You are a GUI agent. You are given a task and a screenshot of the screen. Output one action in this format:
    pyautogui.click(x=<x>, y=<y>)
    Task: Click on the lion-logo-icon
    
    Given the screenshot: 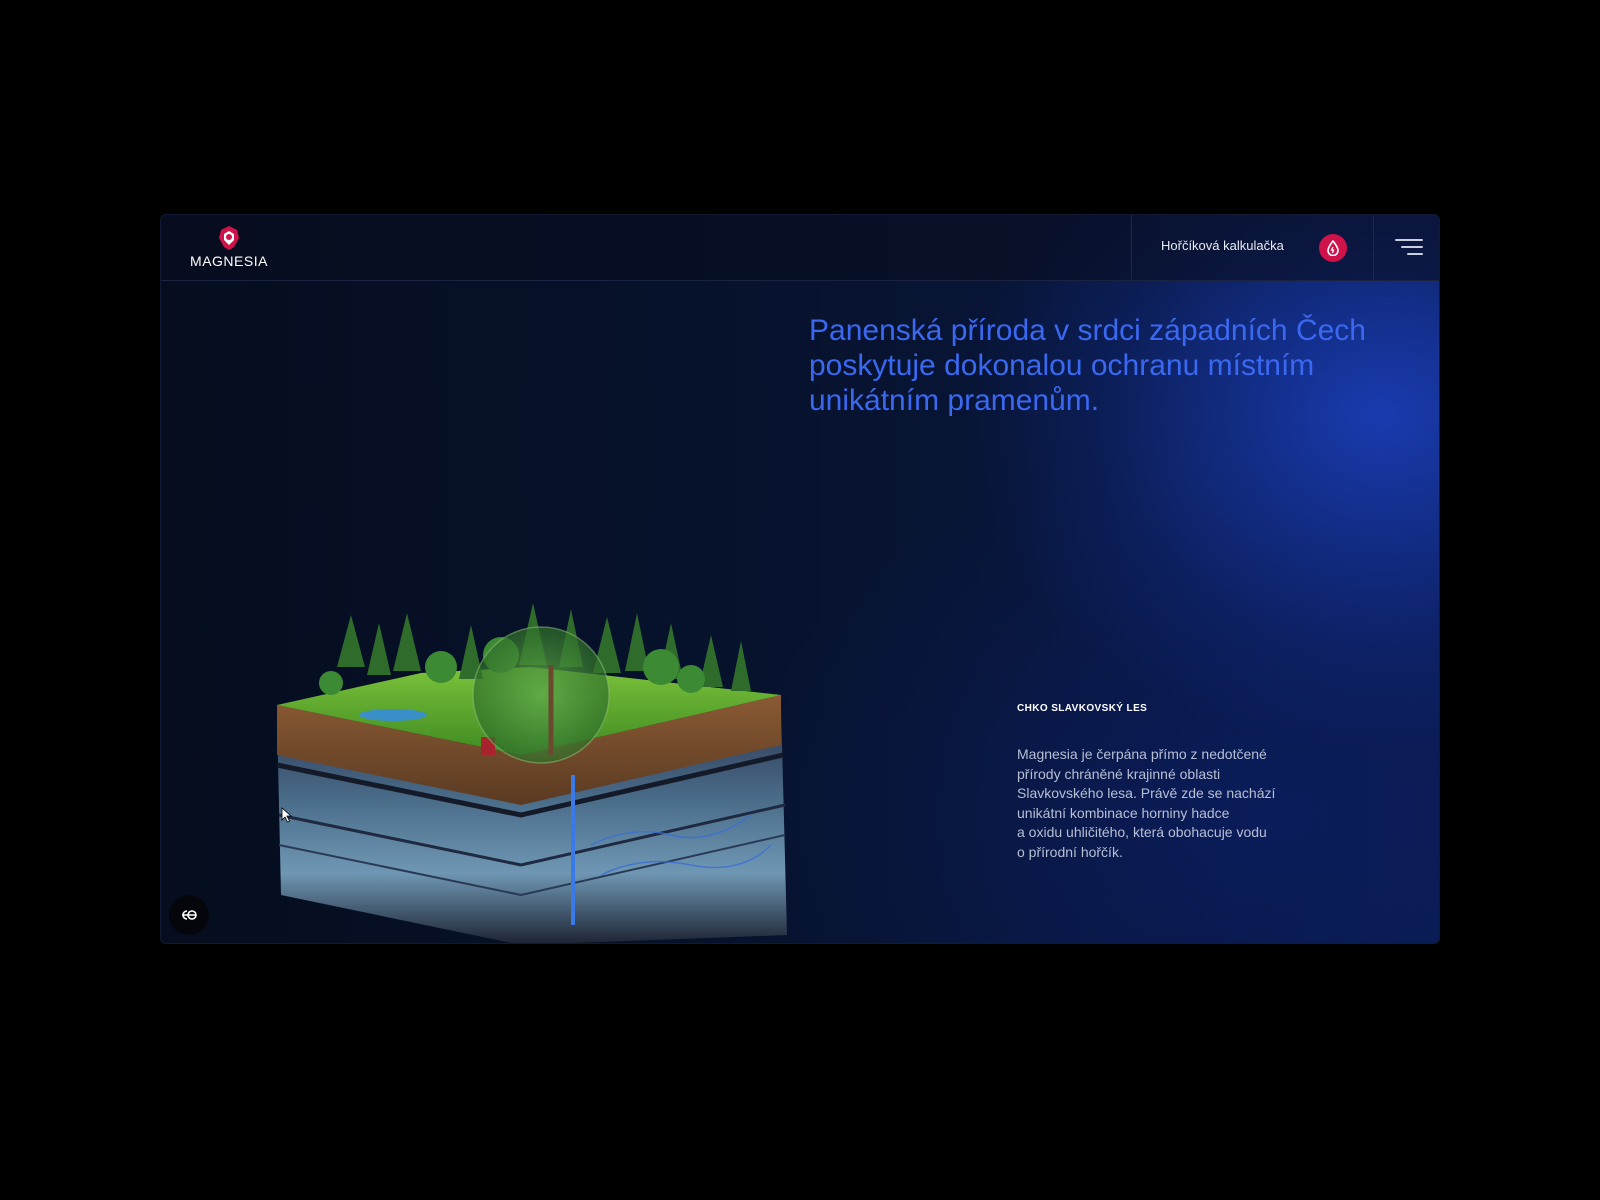 What is the action you would take?
    pyautogui.click(x=229, y=238)
    